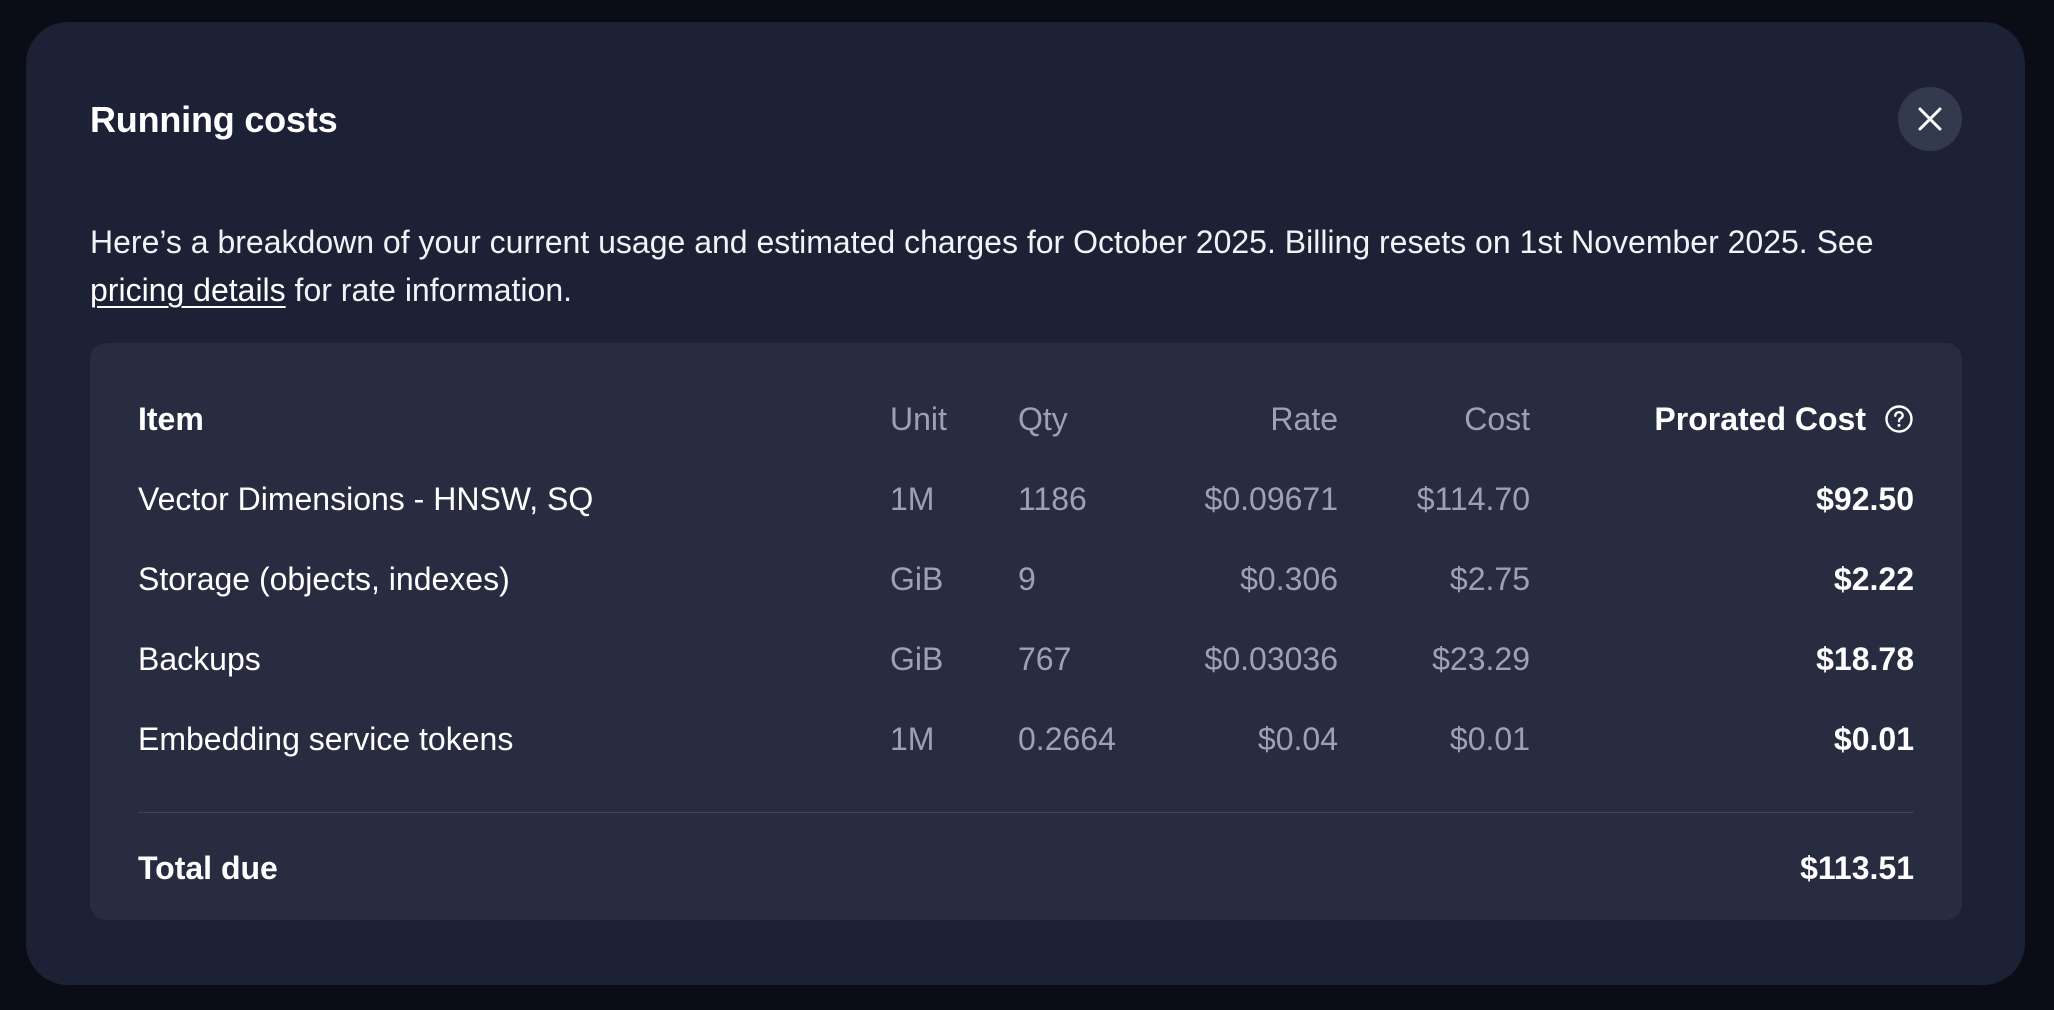 The image size is (2054, 1010). What do you see at coordinates (1271, 499) in the screenshot?
I see `row-rate: $0.09671` at bounding box center [1271, 499].